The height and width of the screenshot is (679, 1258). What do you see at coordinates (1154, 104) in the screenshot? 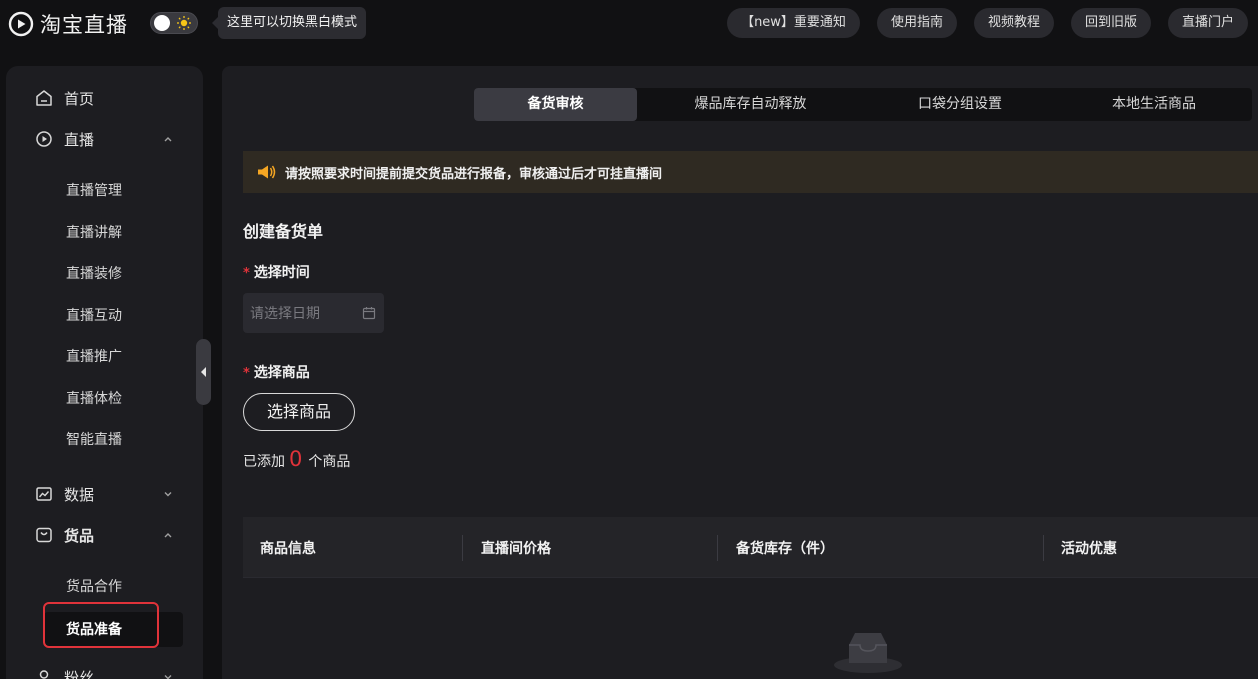
I see `tab-local-life-goods: 本地生活商品` at bounding box center [1154, 104].